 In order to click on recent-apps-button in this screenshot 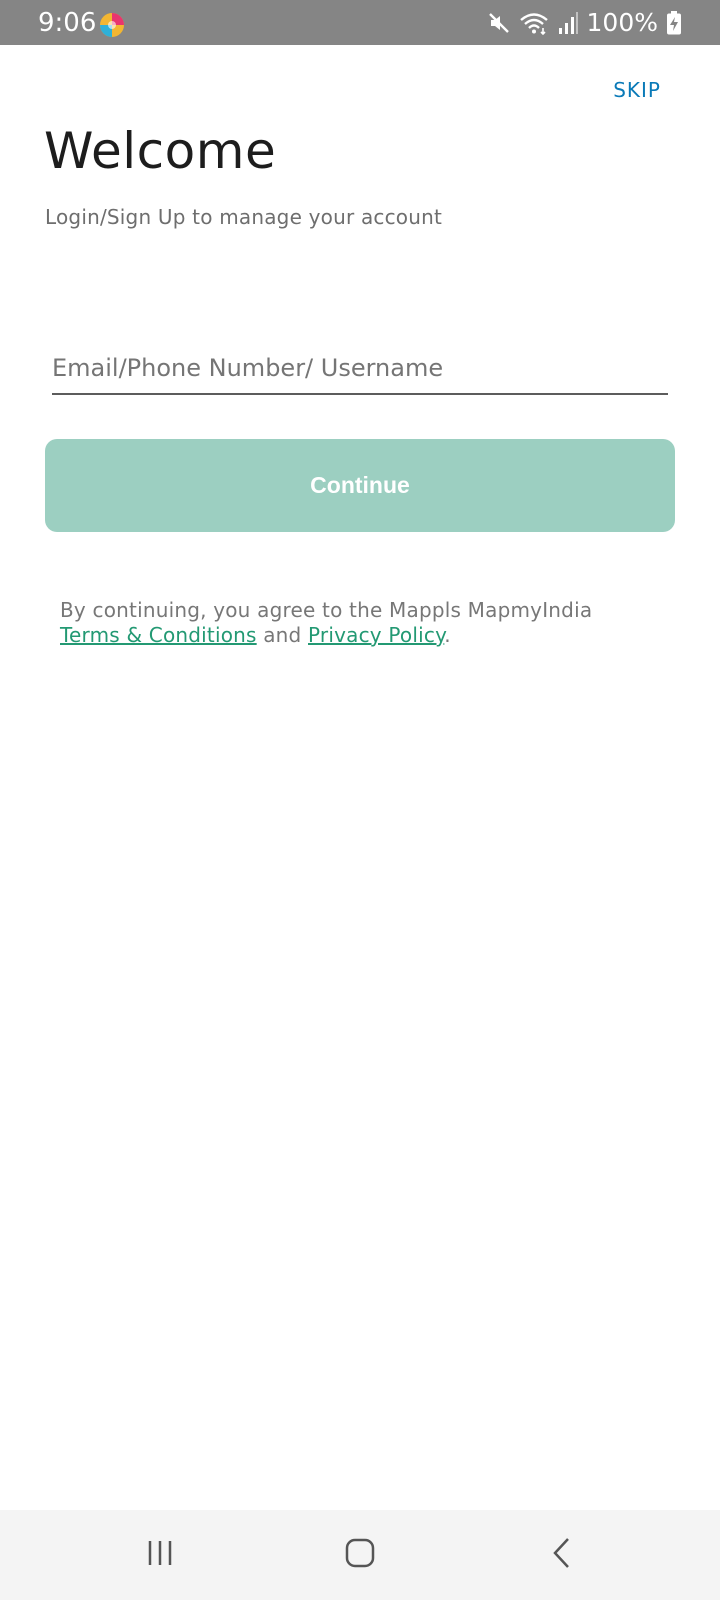, I will do `click(160, 1555)`.